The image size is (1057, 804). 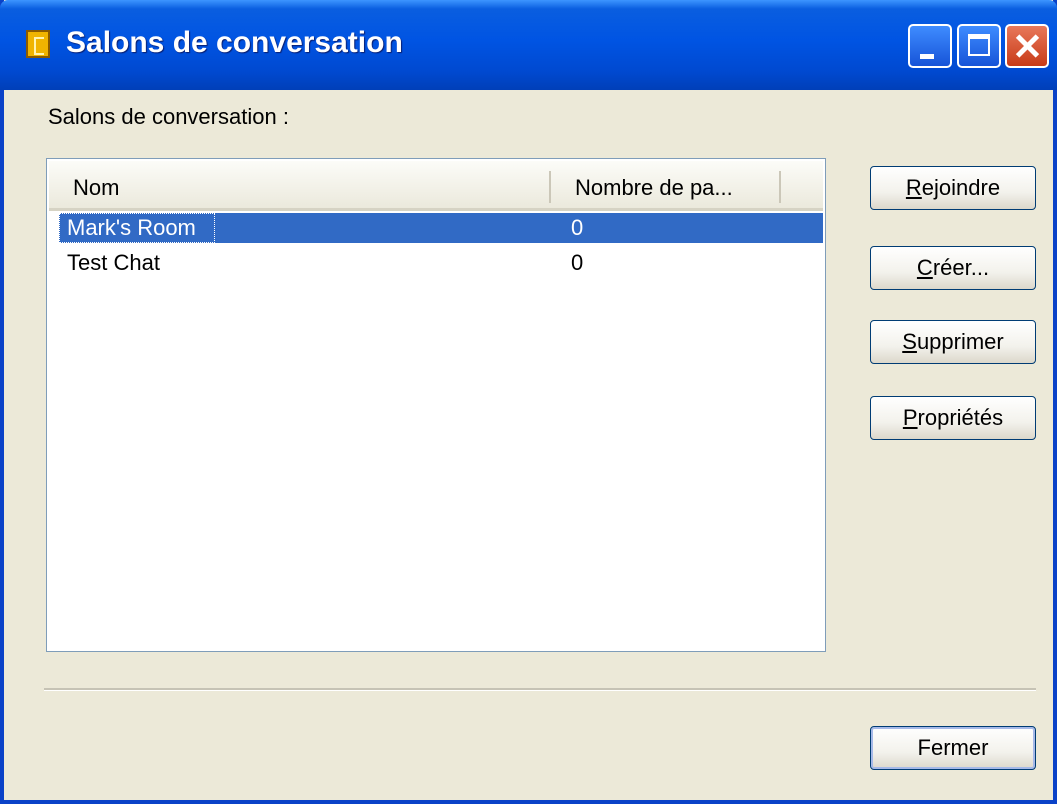 I want to click on close-button: Fermer, so click(x=953, y=748).